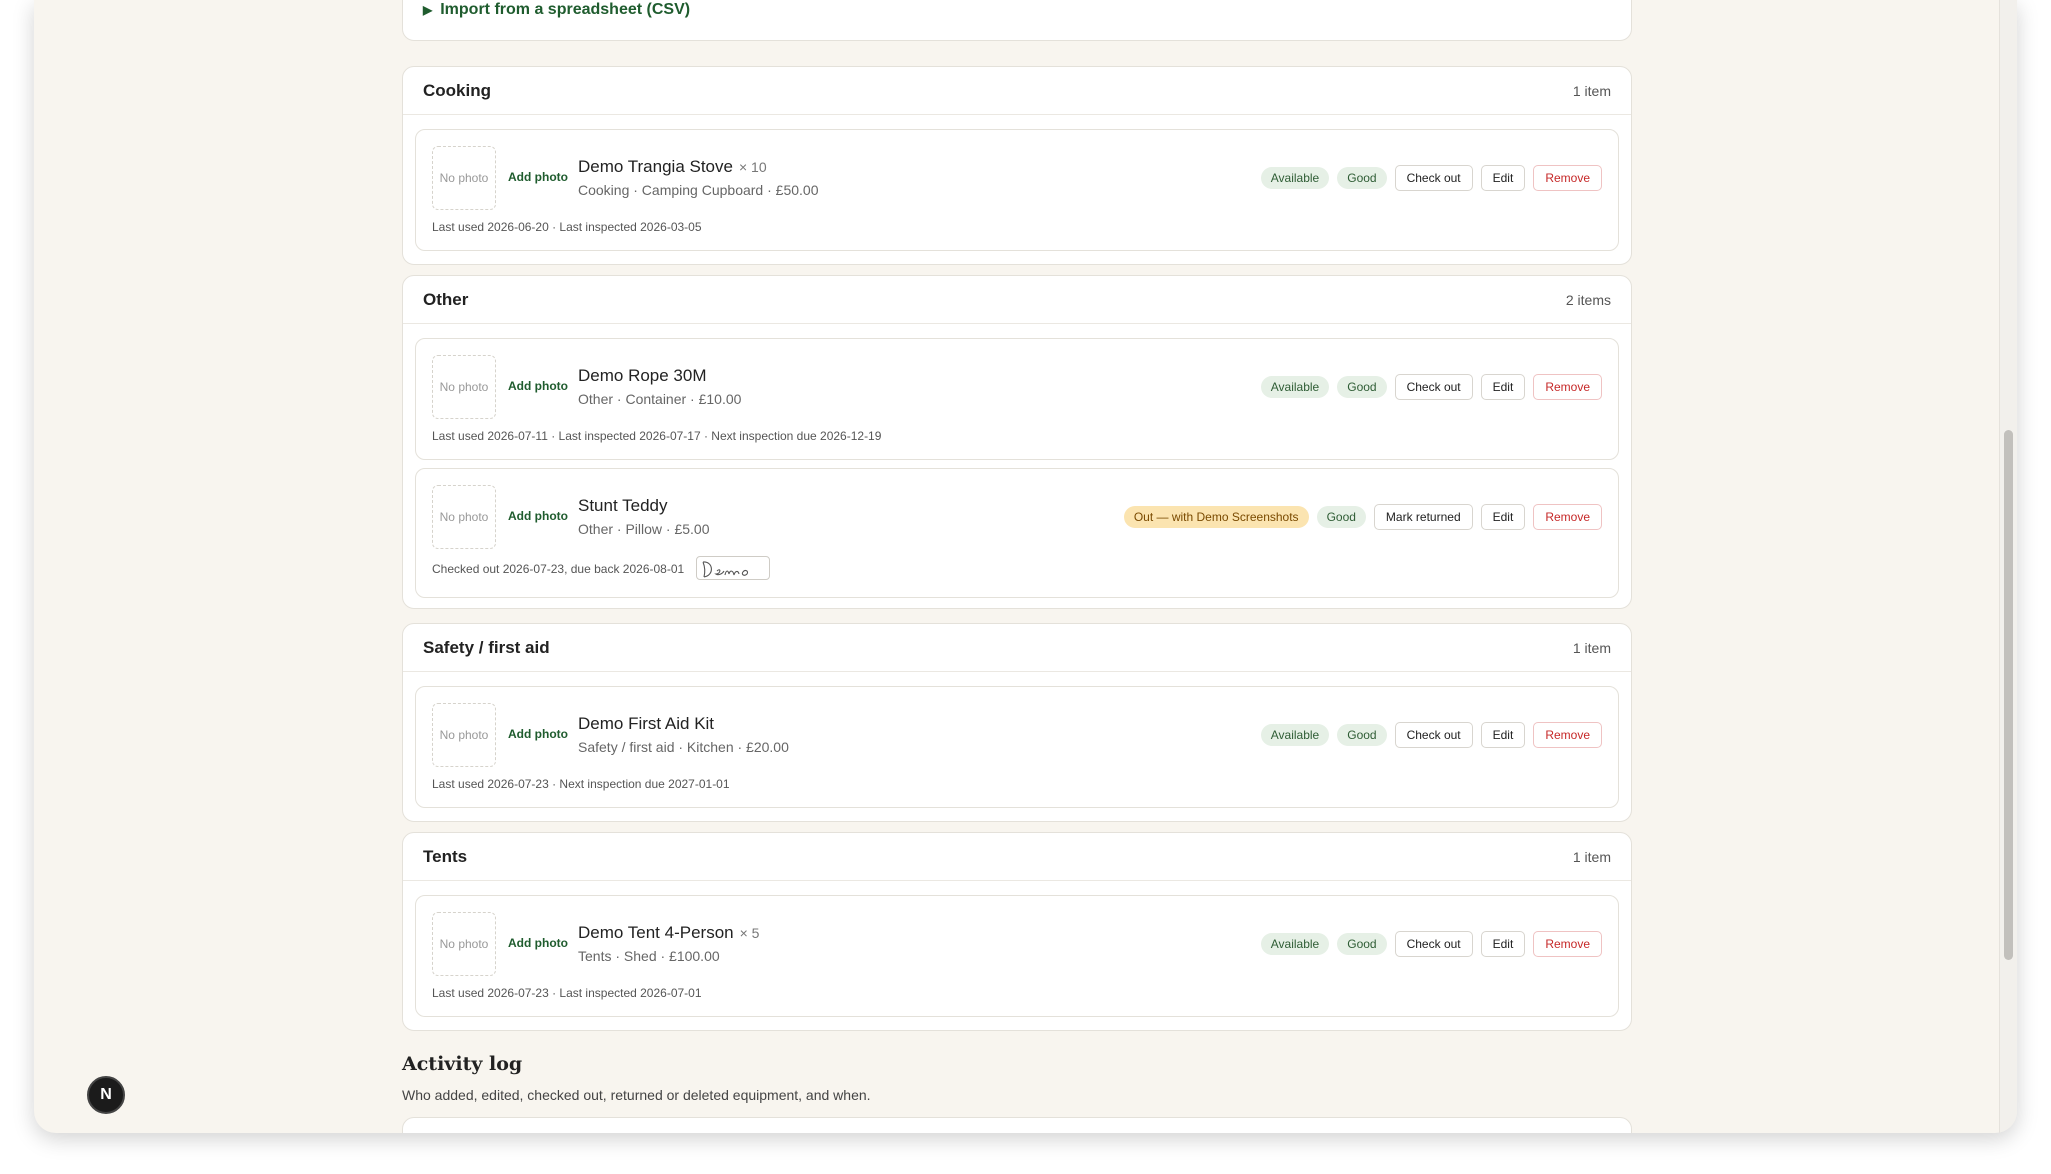  Describe the element at coordinates (445, 856) in the screenshot. I see `section-title: Tents` at that location.